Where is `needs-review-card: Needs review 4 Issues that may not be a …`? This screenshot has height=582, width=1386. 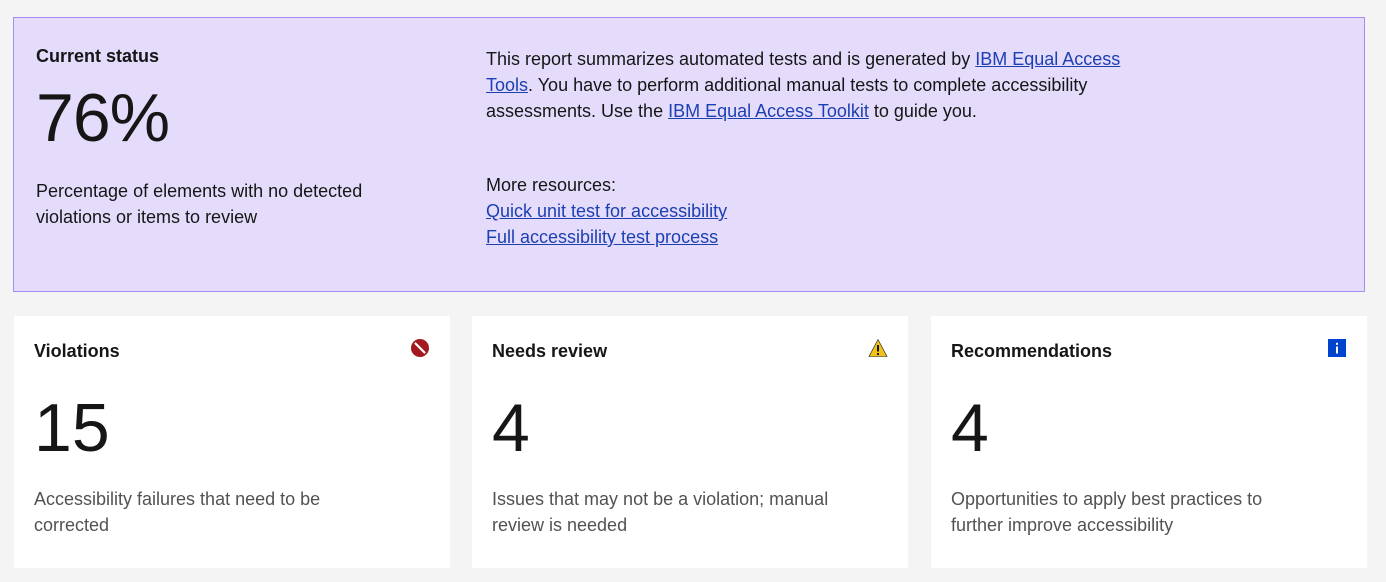 needs-review-card: Needs review 4 Issues that may not be a … is located at coordinates (690, 442).